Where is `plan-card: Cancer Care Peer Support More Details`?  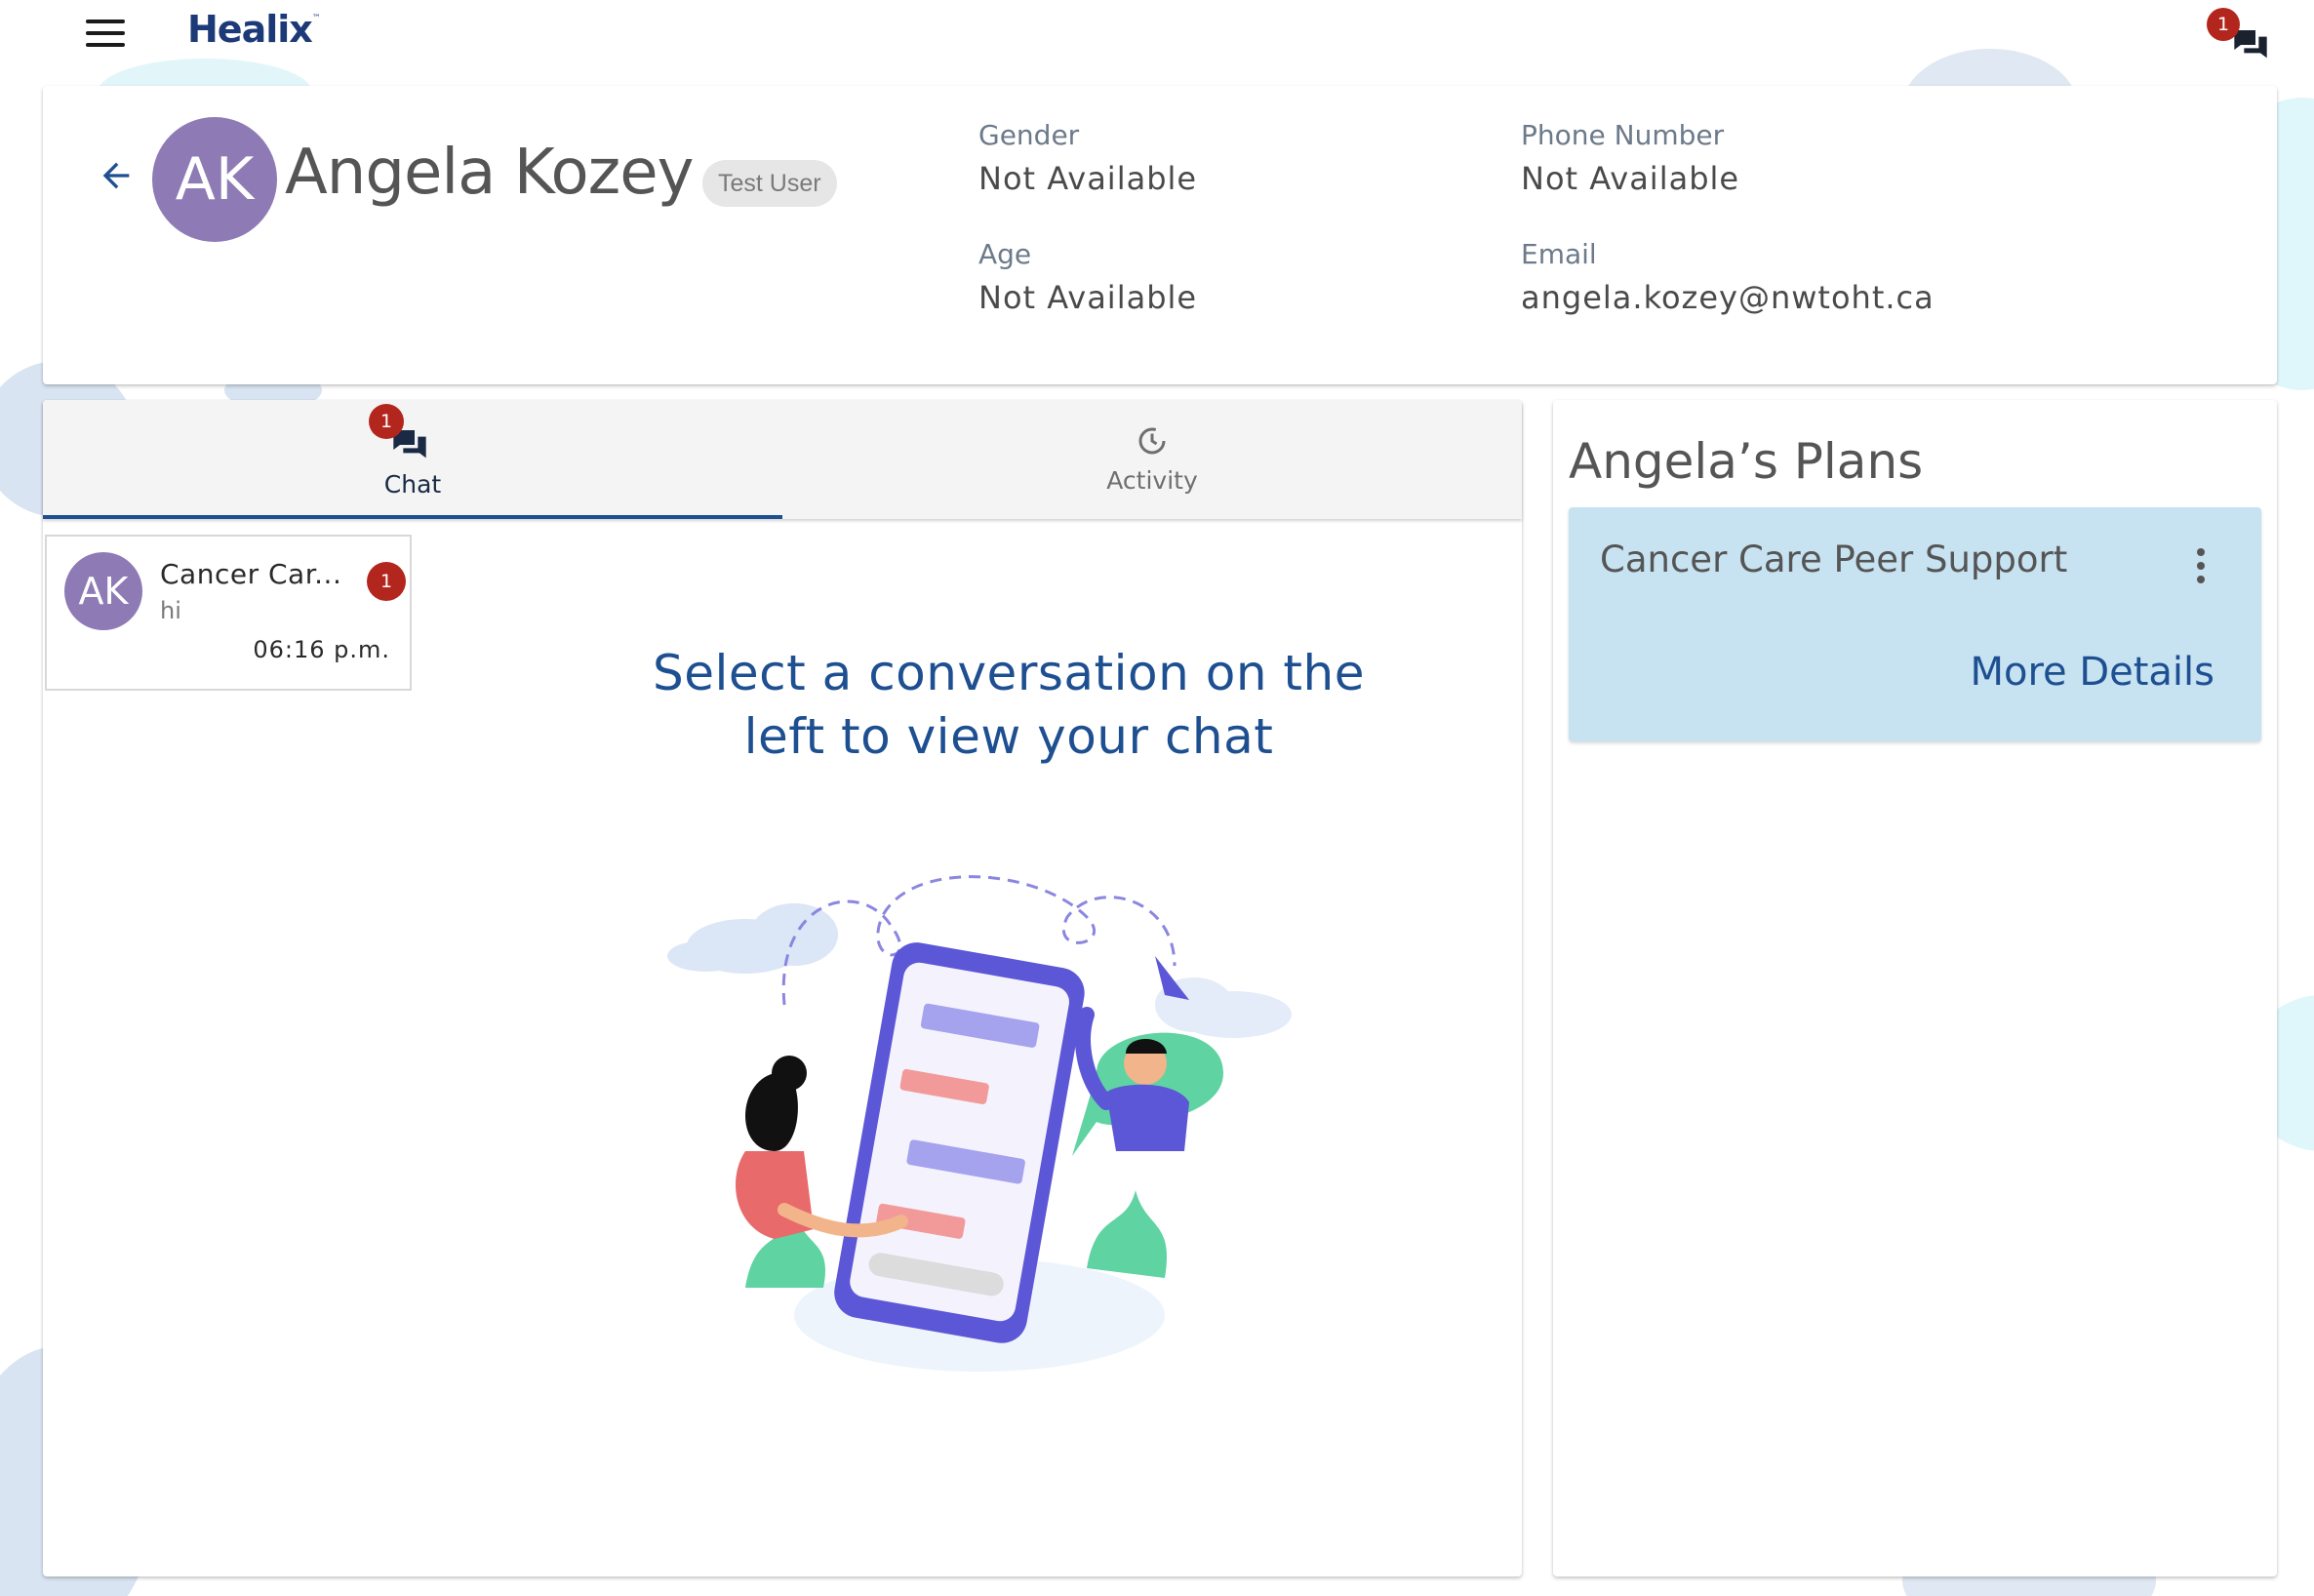 plan-card: Cancer Care Peer Support More Details is located at coordinates (1915, 624).